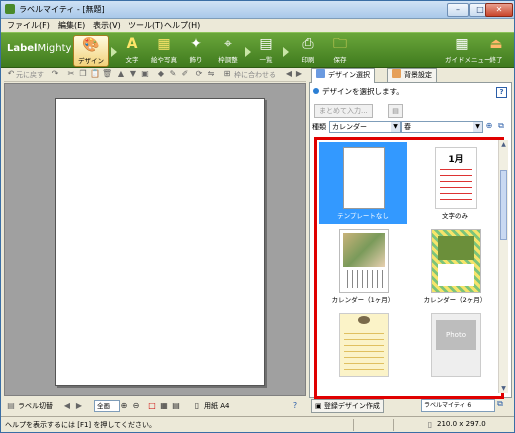 The height and width of the screenshot is (433, 515). I want to click on scroll-up-icon: ▲, so click(503, 144).